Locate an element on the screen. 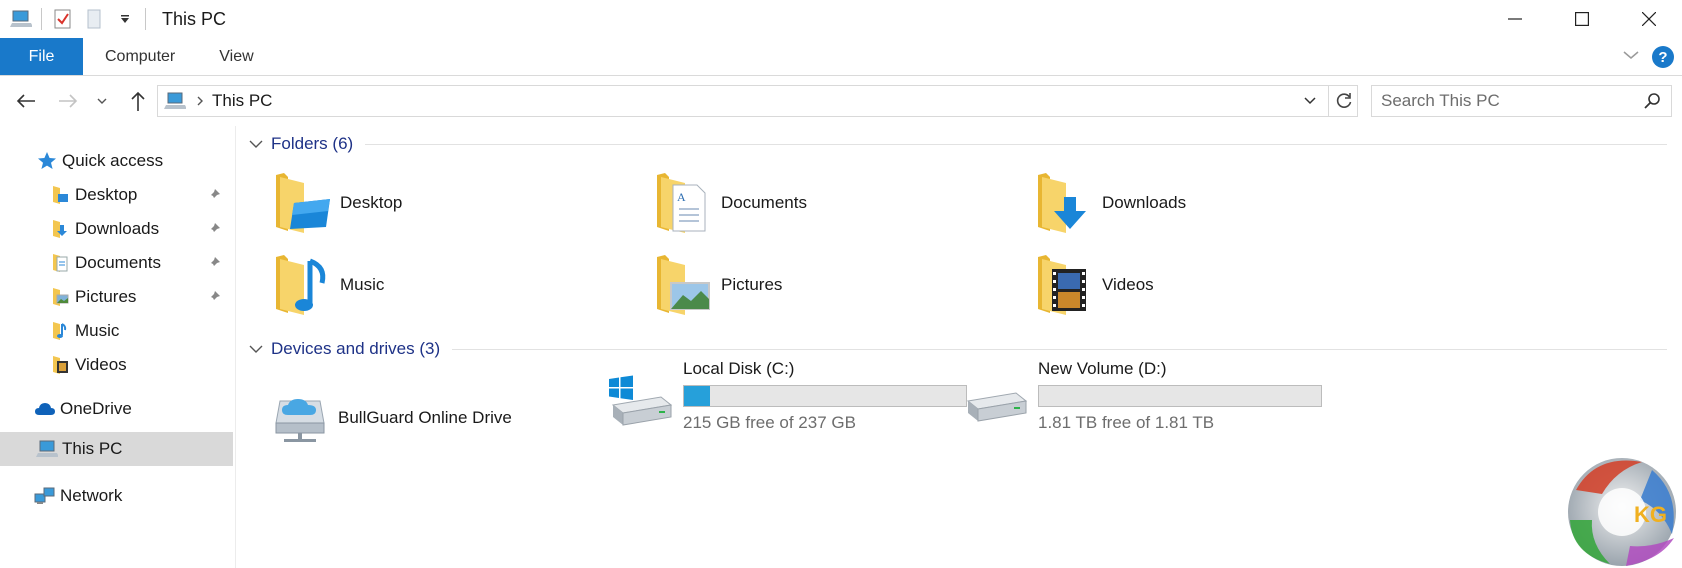 This screenshot has height=568, width=1682. nav-label: Music is located at coordinates (97, 330).